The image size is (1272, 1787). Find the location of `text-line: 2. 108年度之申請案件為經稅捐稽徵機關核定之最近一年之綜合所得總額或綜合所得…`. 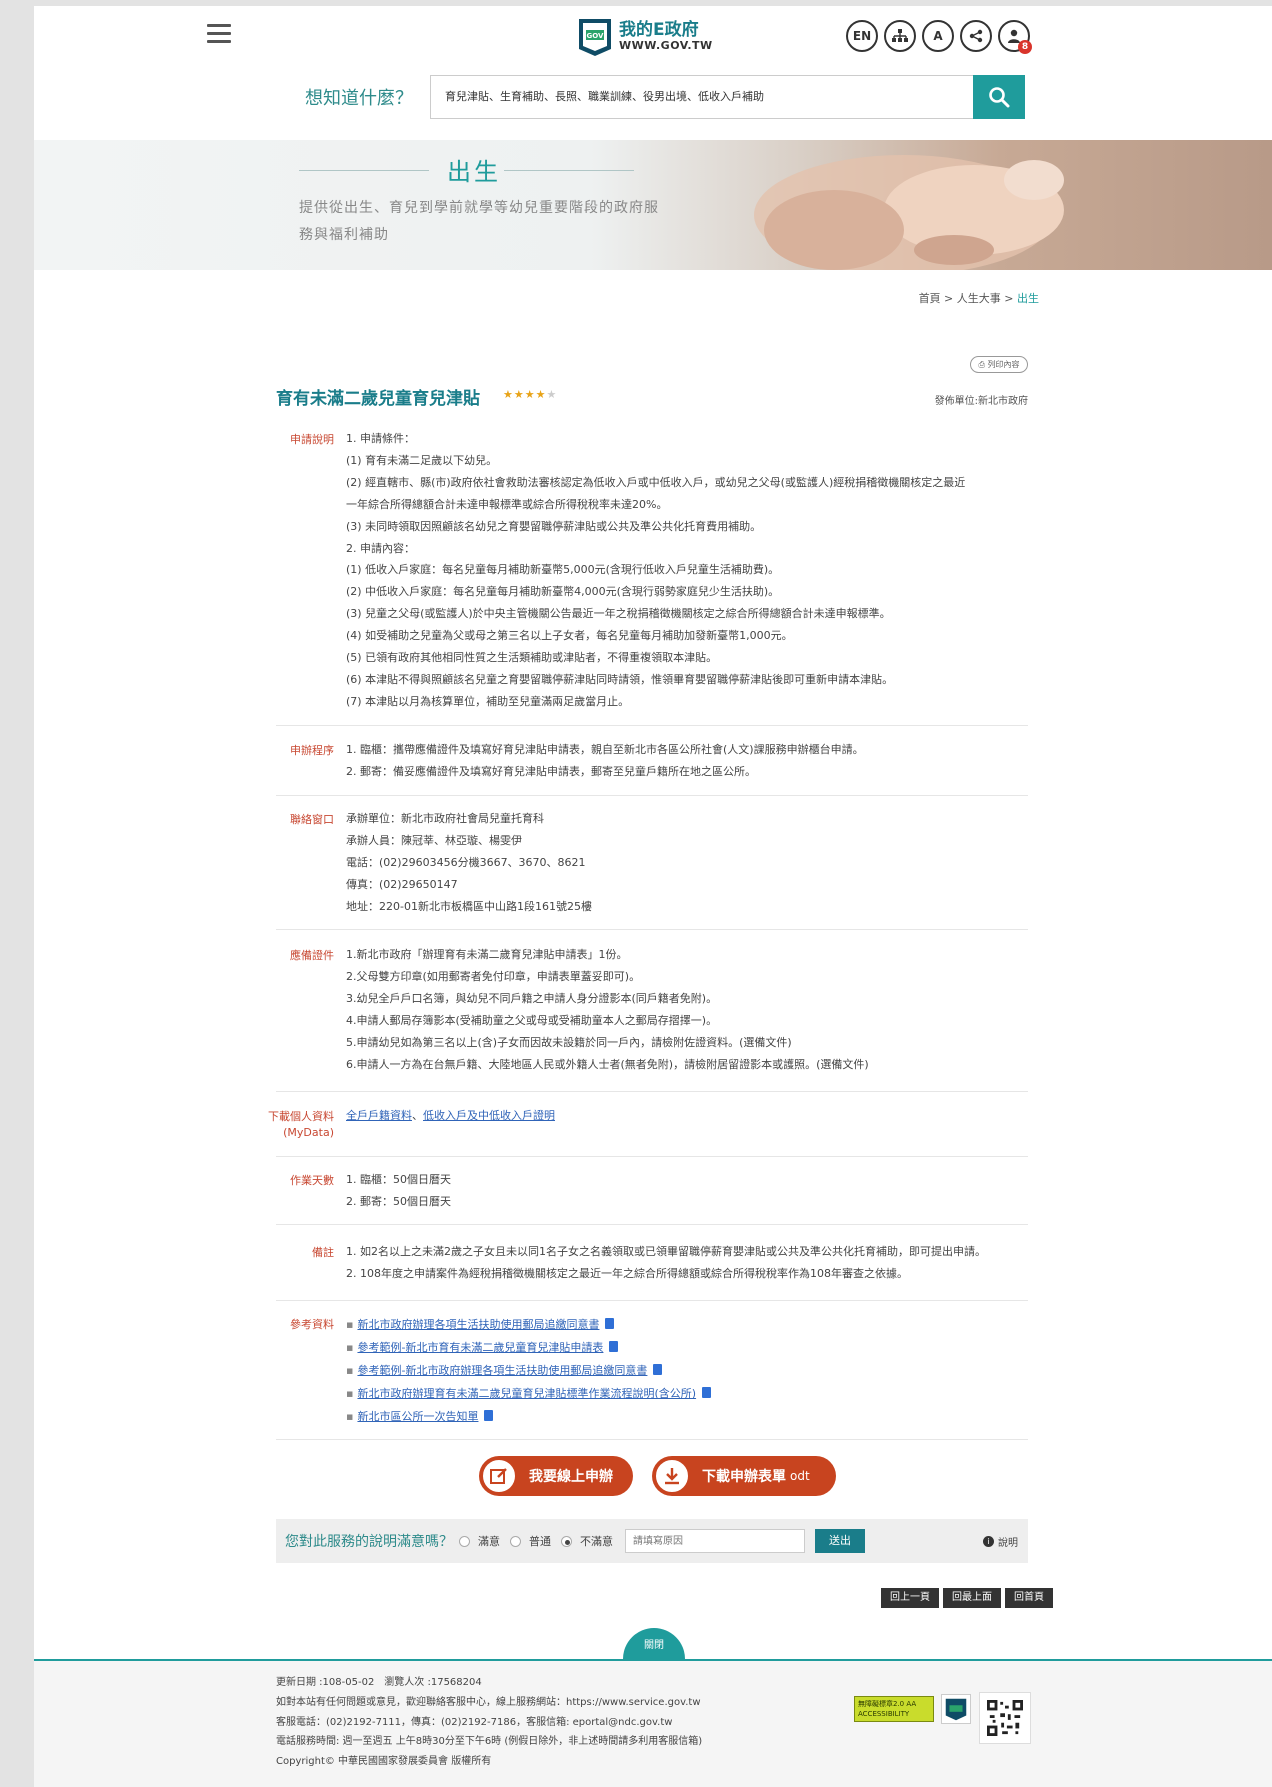

text-line: 2. 108年度之申請案件為經稅捐稽徵機關核定之最近一年之綜合所得總額或綜合所得… is located at coordinates (627, 1273).